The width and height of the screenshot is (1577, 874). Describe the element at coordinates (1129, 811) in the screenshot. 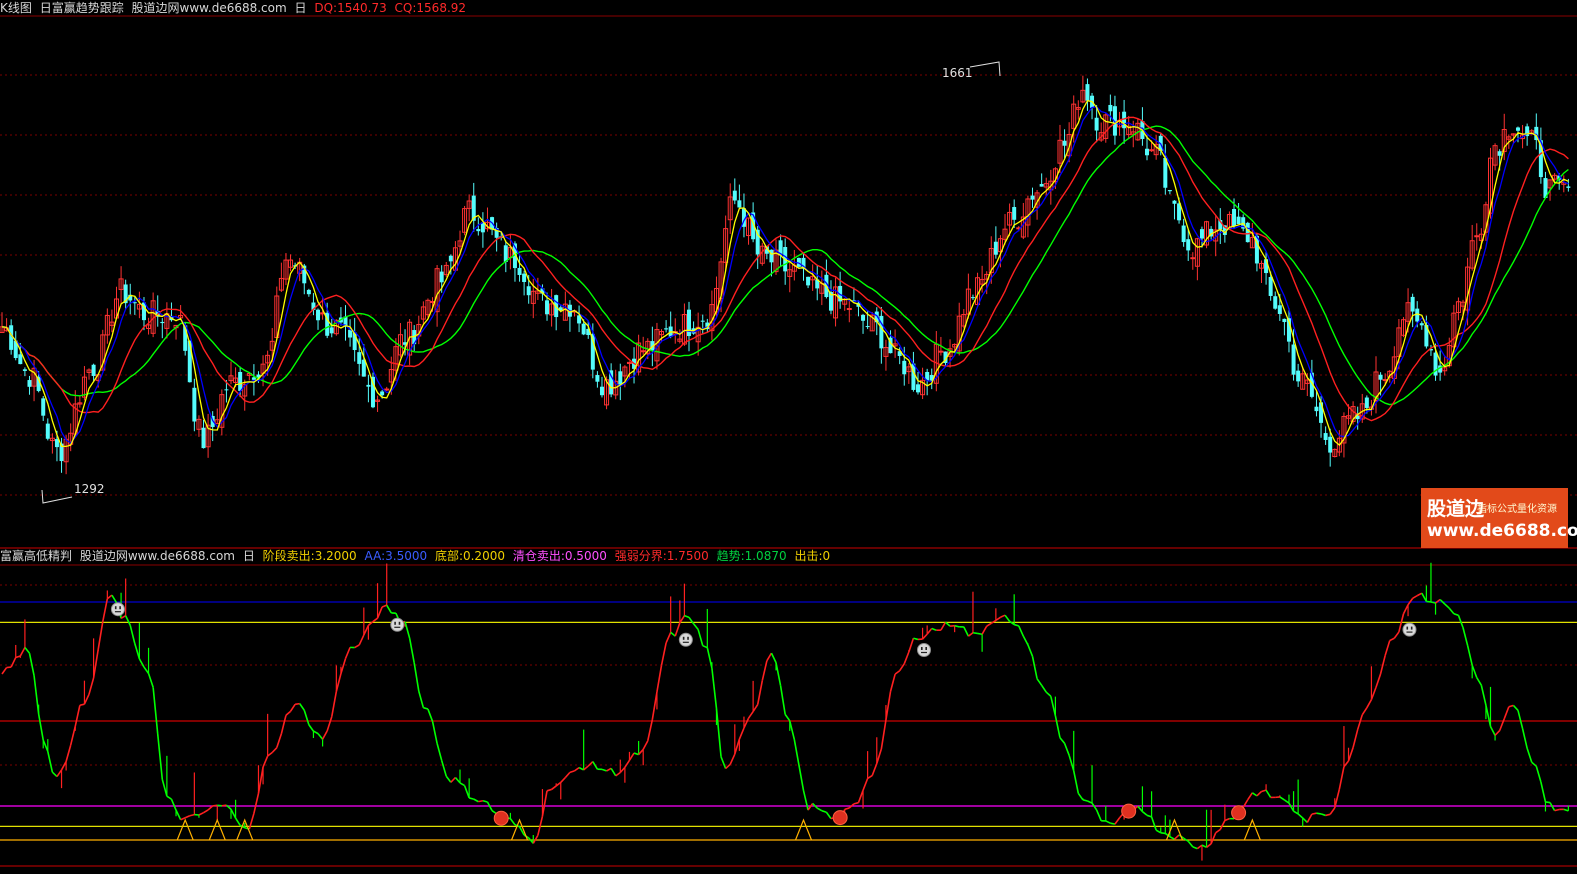

I see `bottom-signal-dot` at that location.